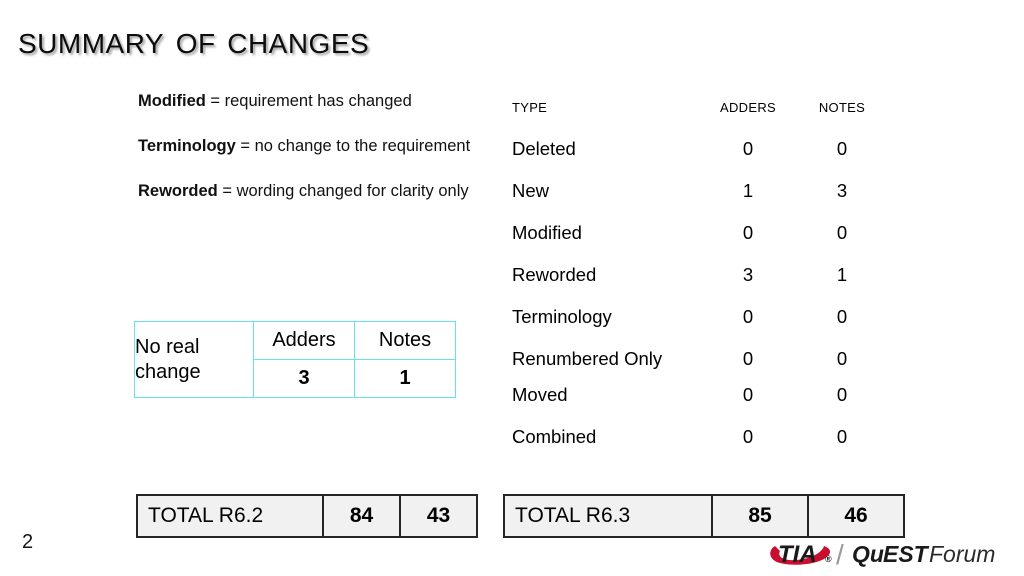 This screenshot has height=576, width=1024. I want to click on tia-quest-forum-logo: TIA ® / Qu EST Forum, so click(882, 554).